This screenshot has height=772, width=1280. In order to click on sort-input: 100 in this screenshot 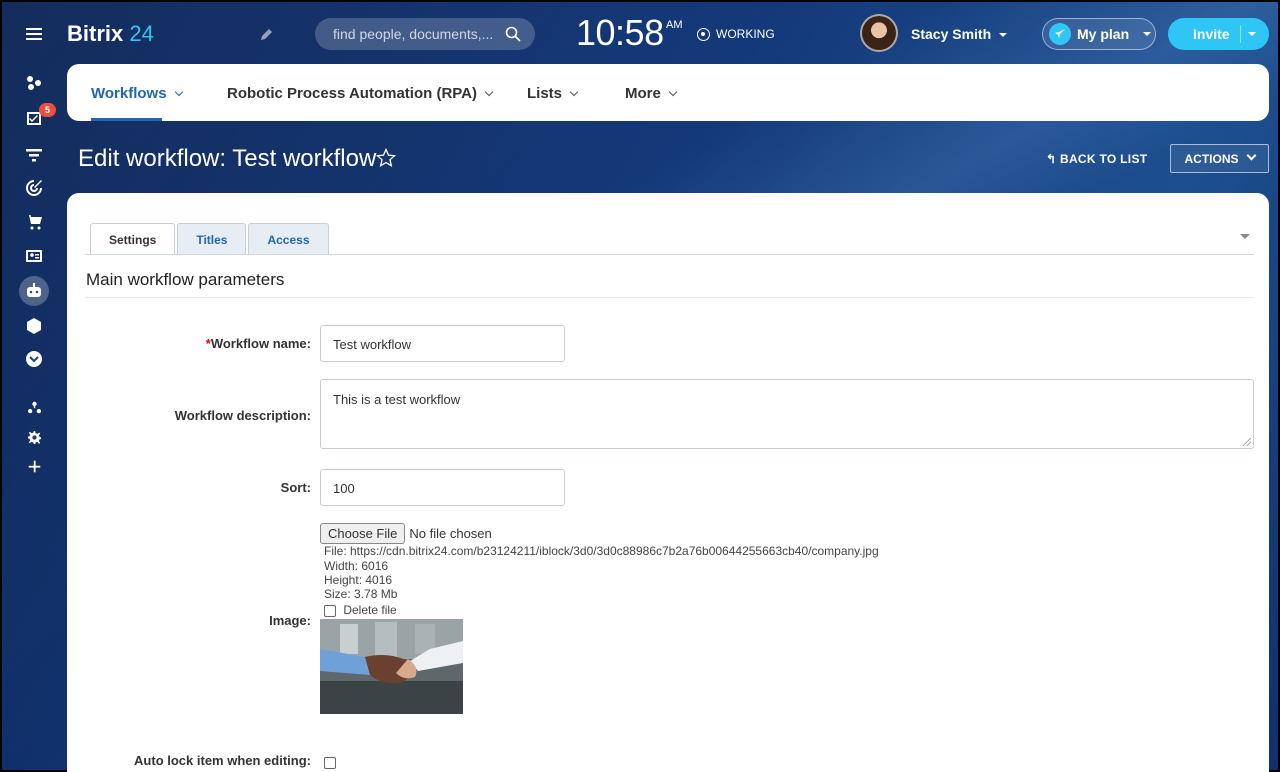, I will do `click(442, 487)`.